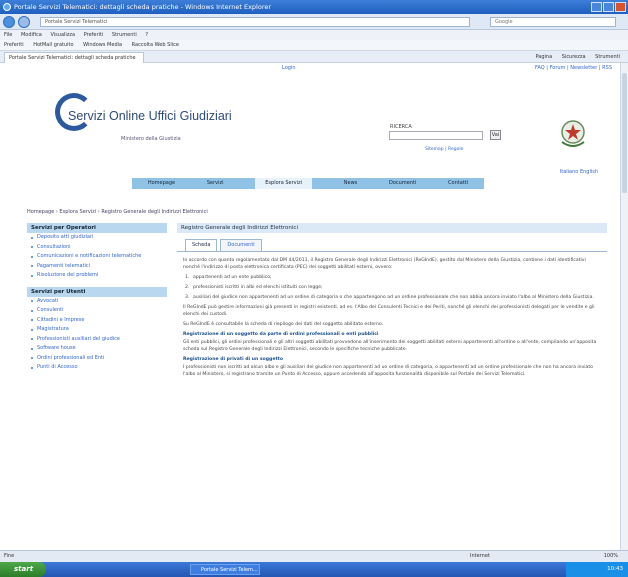 This screenshot has width=628, height=577. Describe the element at coordinates (62, 35) in the screenshot. I see `menu-visualizza: Visualizza` at that location.